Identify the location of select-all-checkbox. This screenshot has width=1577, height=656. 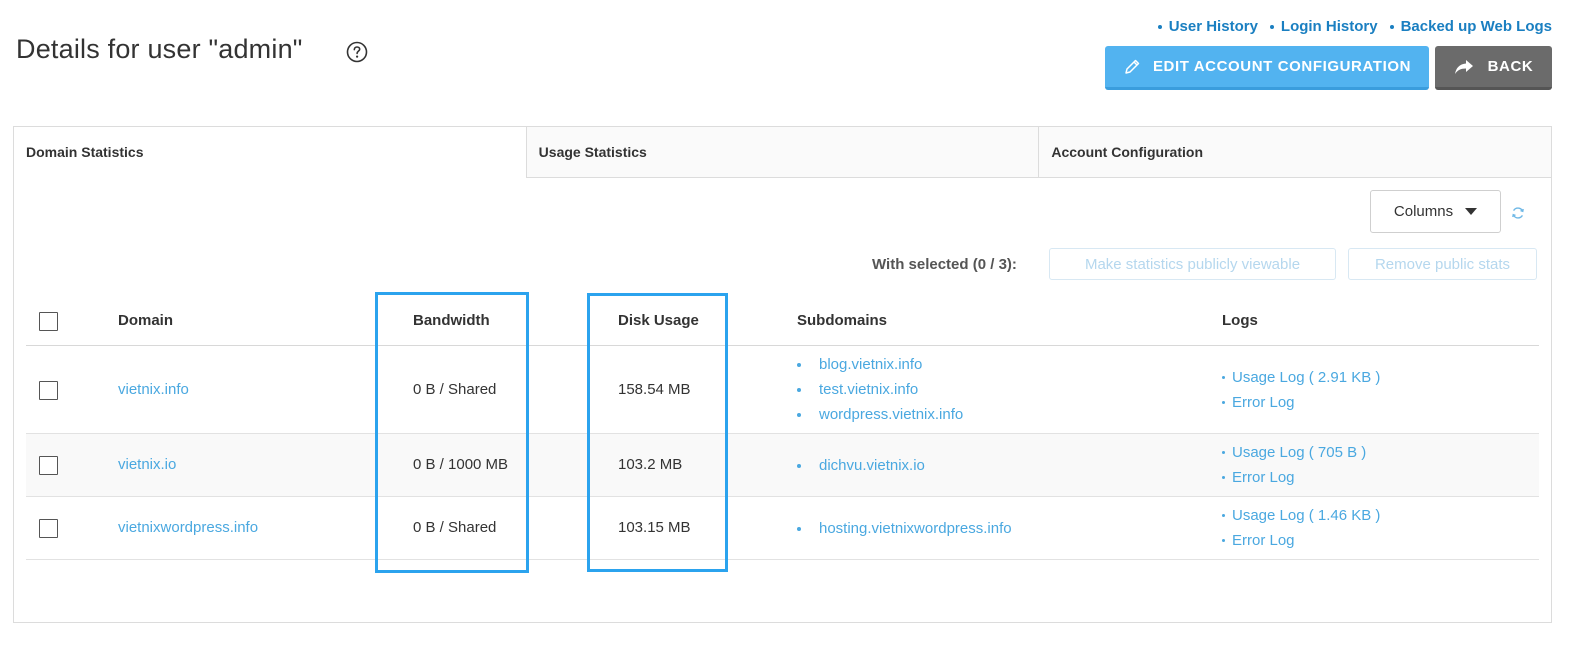
(48, 321).